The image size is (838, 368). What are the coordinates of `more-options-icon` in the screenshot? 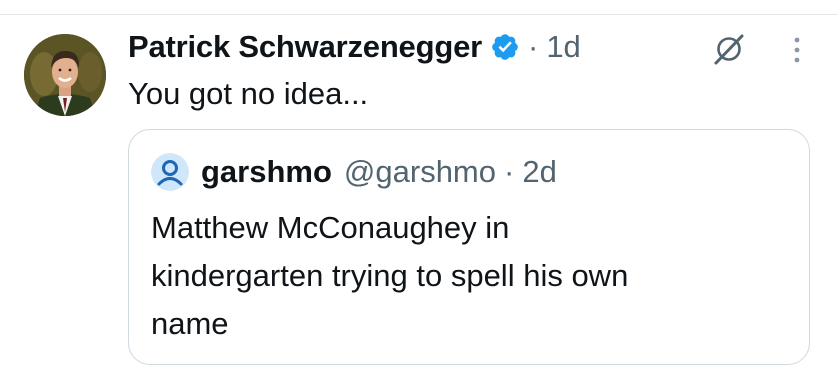 It's located at (797, 50).